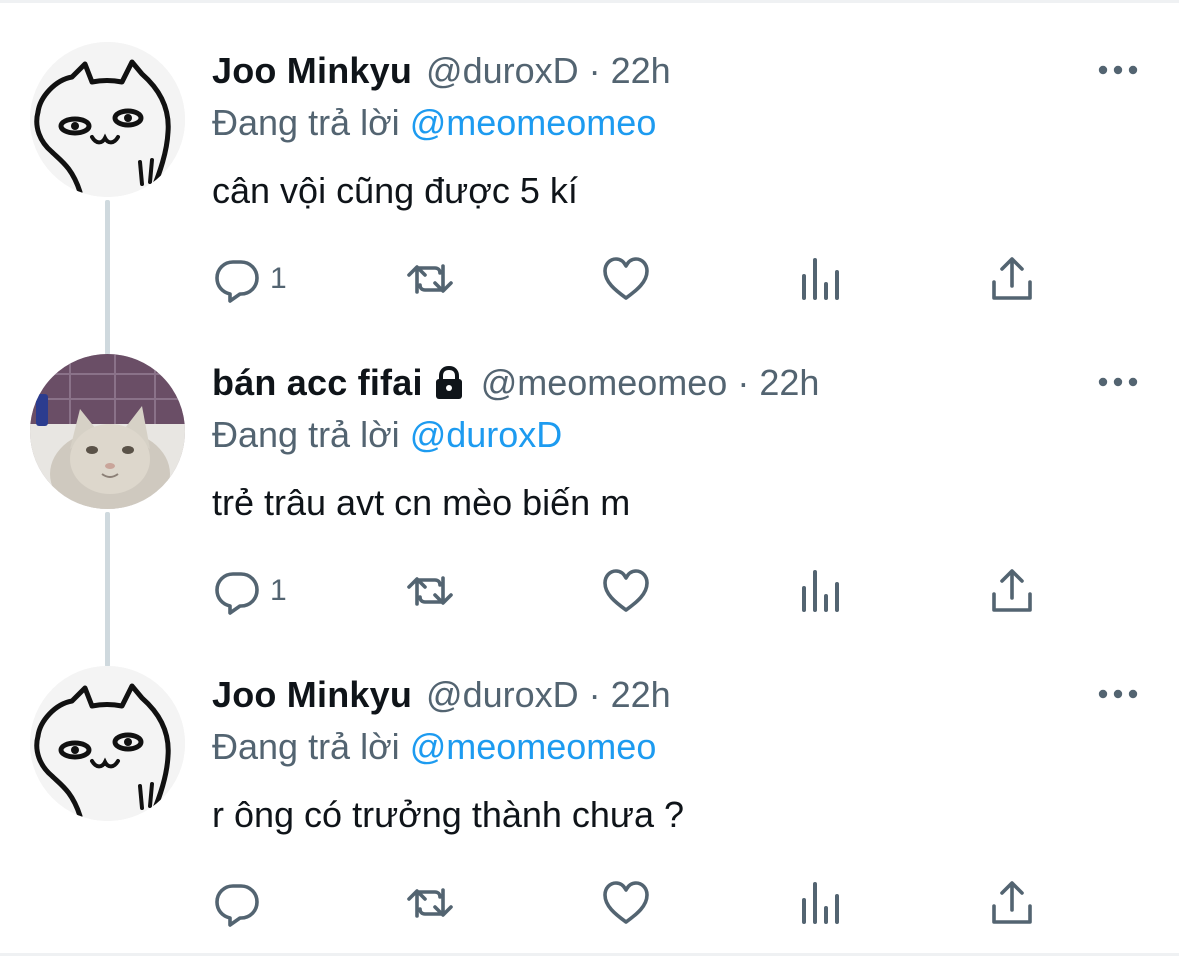  I want to click on lock-icon, so click(449, 383).